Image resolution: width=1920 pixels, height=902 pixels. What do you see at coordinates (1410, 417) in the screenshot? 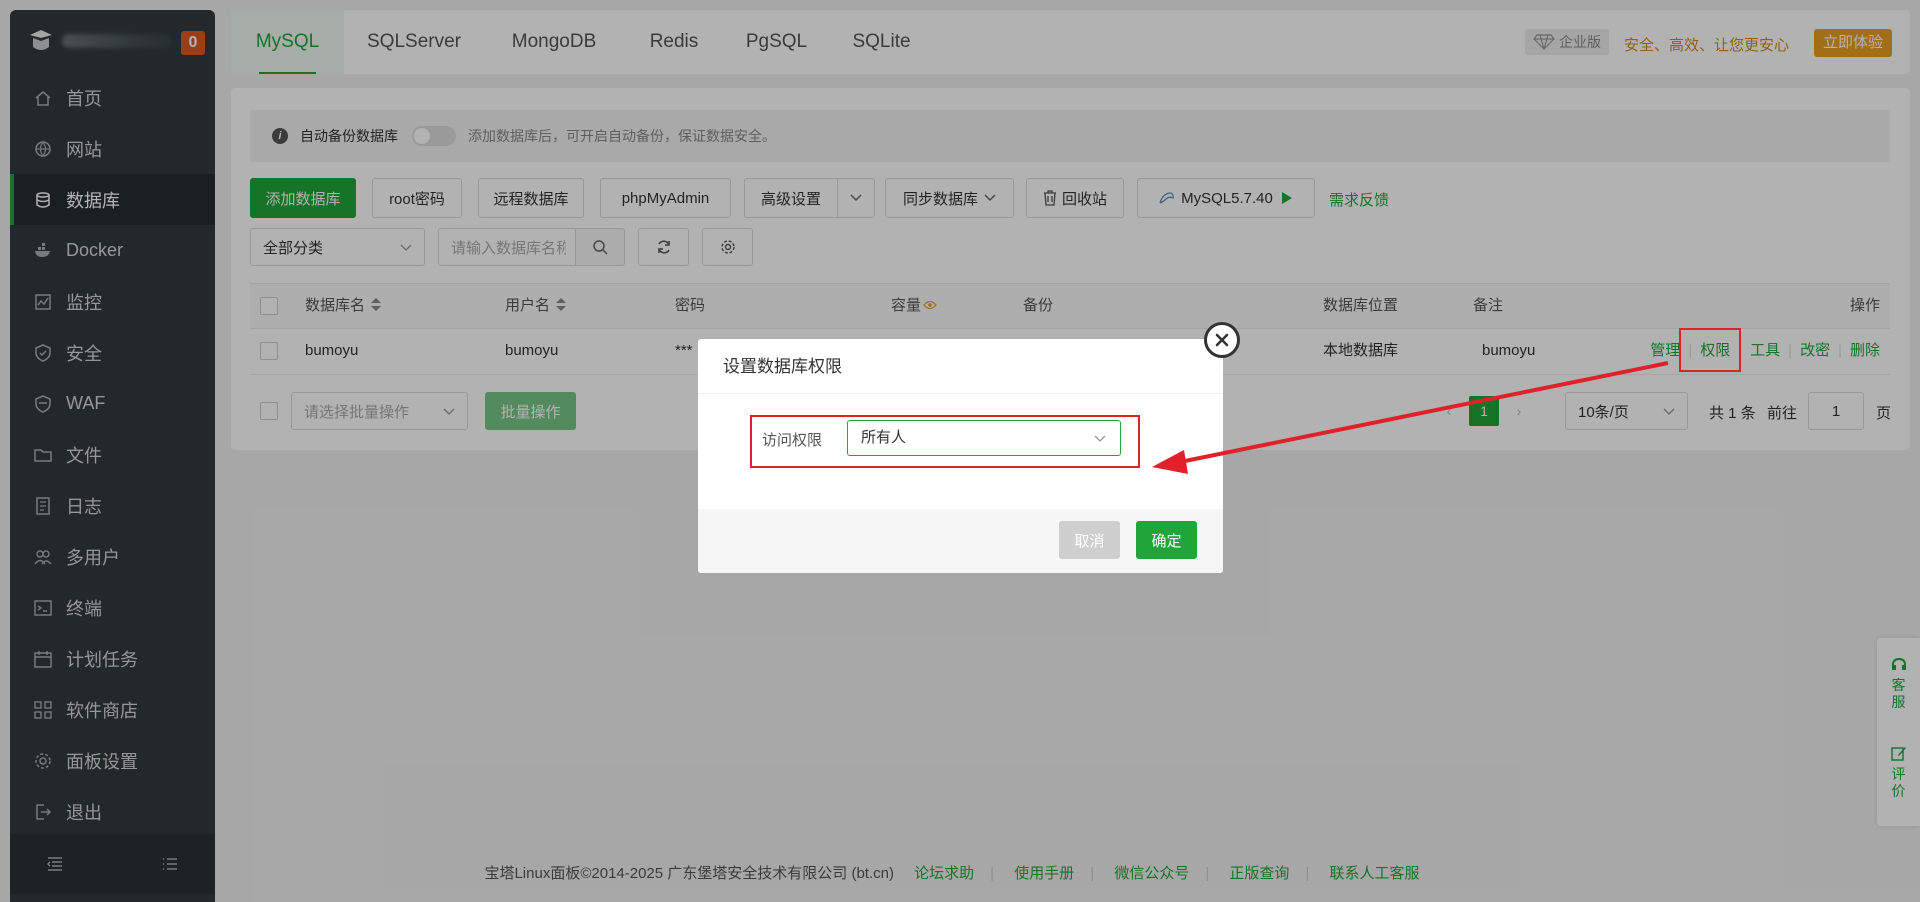
I see `annotation-arrow` at bounding box center [1410, 417].